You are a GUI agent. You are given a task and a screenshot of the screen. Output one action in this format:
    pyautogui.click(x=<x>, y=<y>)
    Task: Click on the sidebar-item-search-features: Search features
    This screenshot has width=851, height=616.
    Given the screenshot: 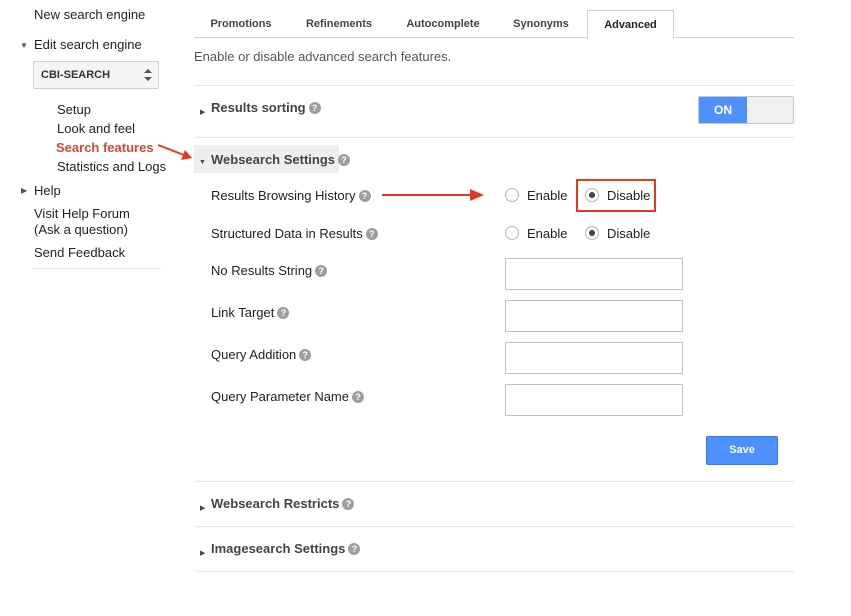 What is the action you would take?
    pyautogui.click(x=105, y=147)
    